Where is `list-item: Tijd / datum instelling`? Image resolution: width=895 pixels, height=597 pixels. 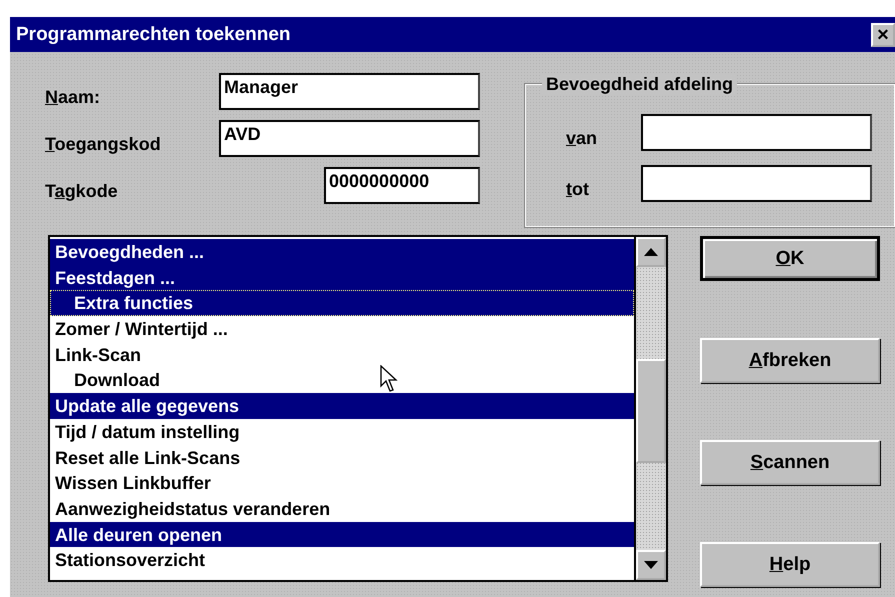
list-item: Tijd / datum instelling is located at coordinates (342, 431).